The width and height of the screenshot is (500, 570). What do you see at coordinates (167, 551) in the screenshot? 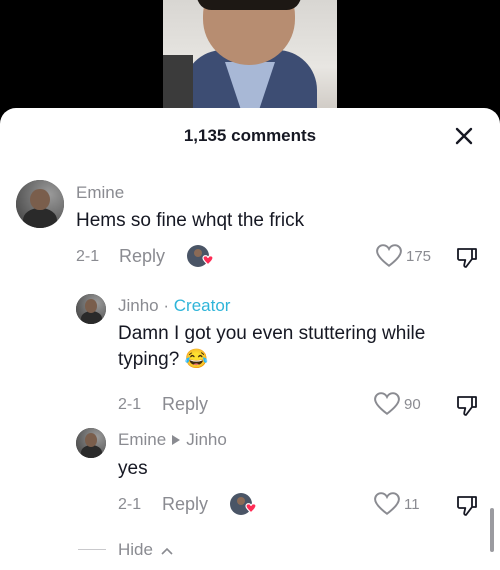
I see `chevron-up-icon` at bounding box center [167, 551].